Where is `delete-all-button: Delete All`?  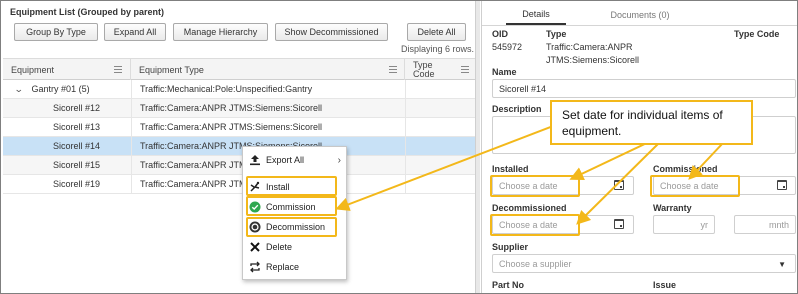 delete-all-button: Delete All is located at coordinates (436, 32).